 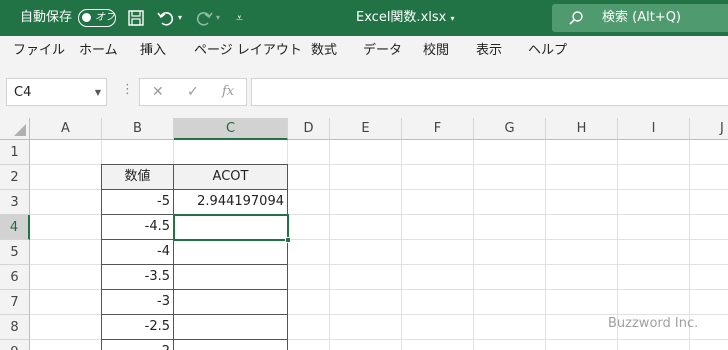 What do you see at coordinates (248, 51) in the screenshot?
I see `menu-page-layout: ページ レイアウト` at bounding box center [248, 51].